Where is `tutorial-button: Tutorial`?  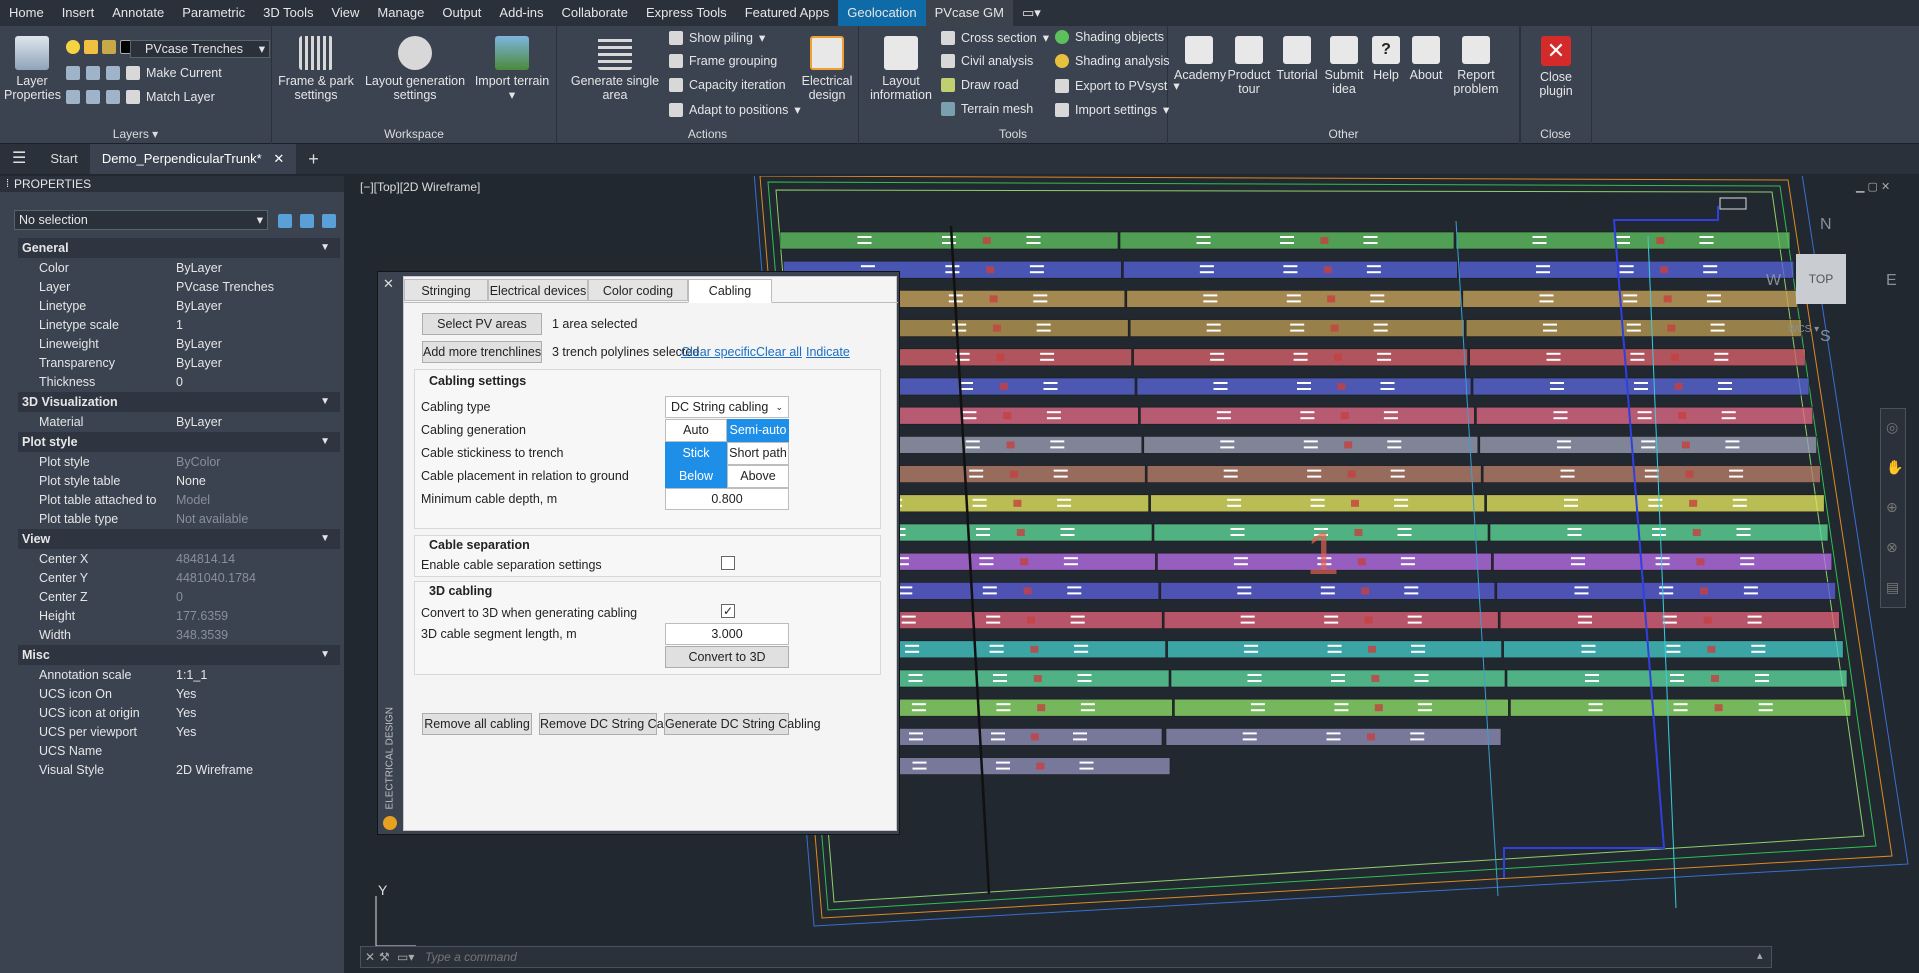
tutorial-button: Tutorial is located at coordinates (1297, 59).